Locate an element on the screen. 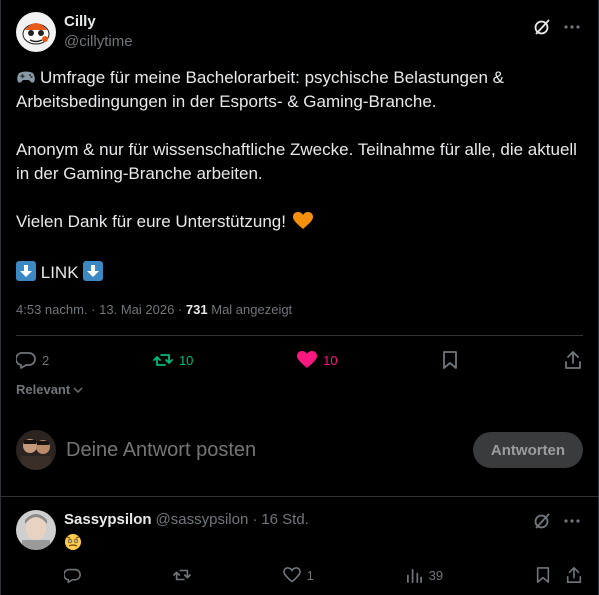 The image size is (599, 595). reply-sort-dropdown: Relevant is located at coordinates (50, 389).